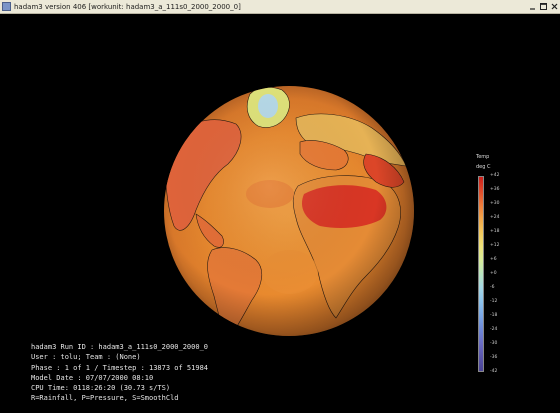 The image size is (560, 413). What do you see at coordinates (495, 175) in the screenshot?
I see `legend-label: +42` at bounding box center [495, 175].